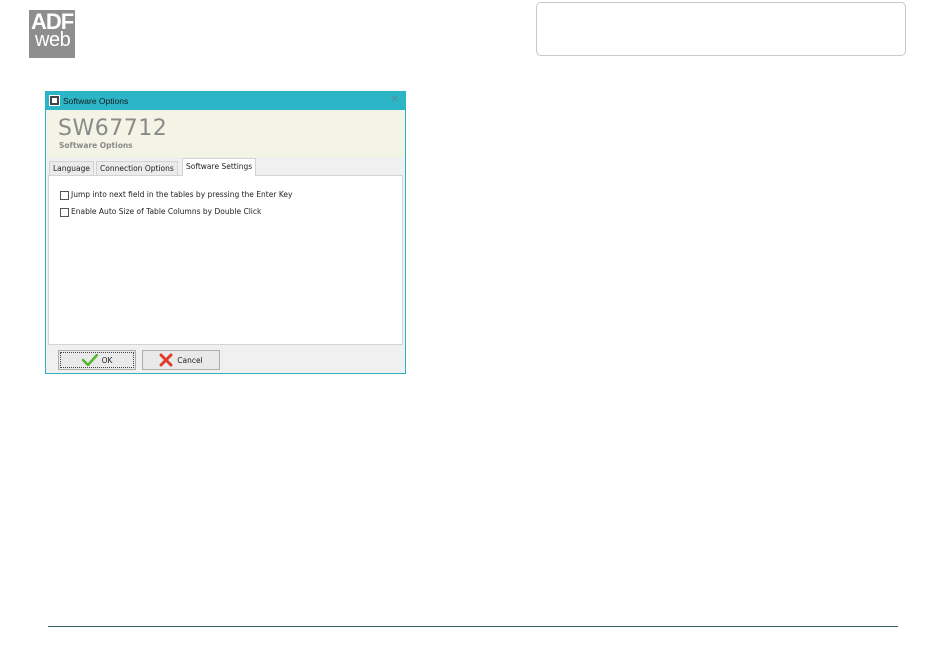 This screenshot has height=659, width=950. I want to click on tab-connection-options: Connection Options, so click(137, 168).